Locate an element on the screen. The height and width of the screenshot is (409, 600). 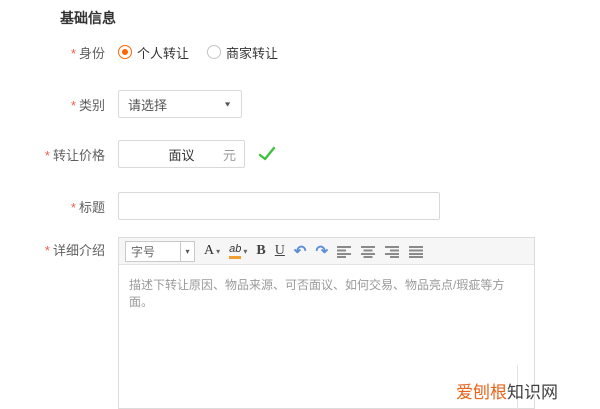
align-left-icon is located at coordinates (344, 251).